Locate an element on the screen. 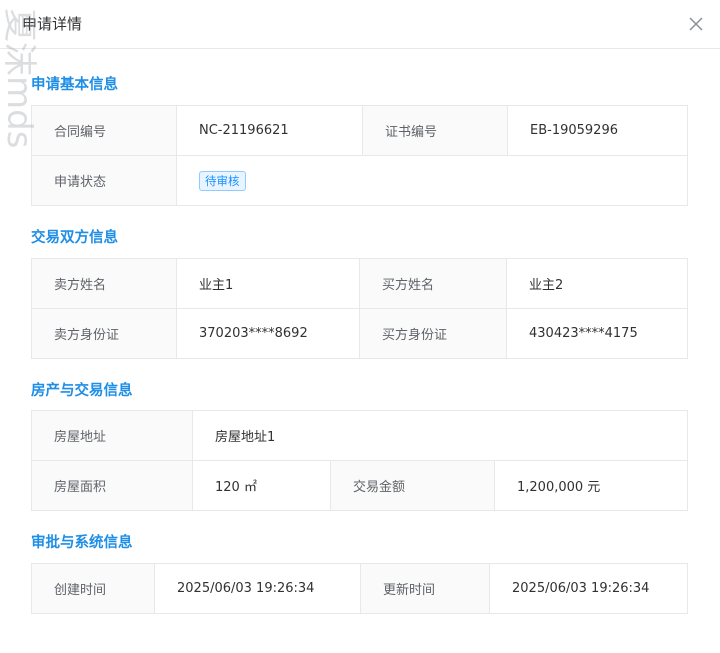  application-status-label: 申请状态 is located at coordinates (104, 180).